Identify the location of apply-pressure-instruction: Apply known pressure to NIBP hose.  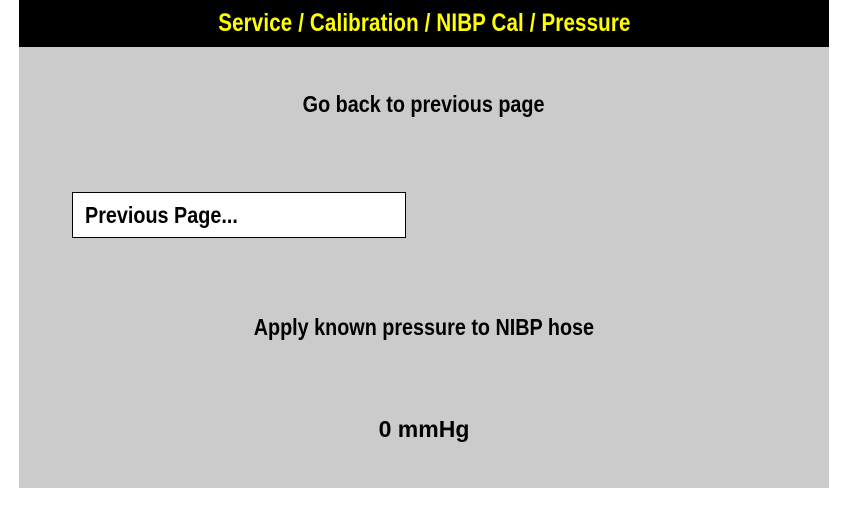
(424, 327).